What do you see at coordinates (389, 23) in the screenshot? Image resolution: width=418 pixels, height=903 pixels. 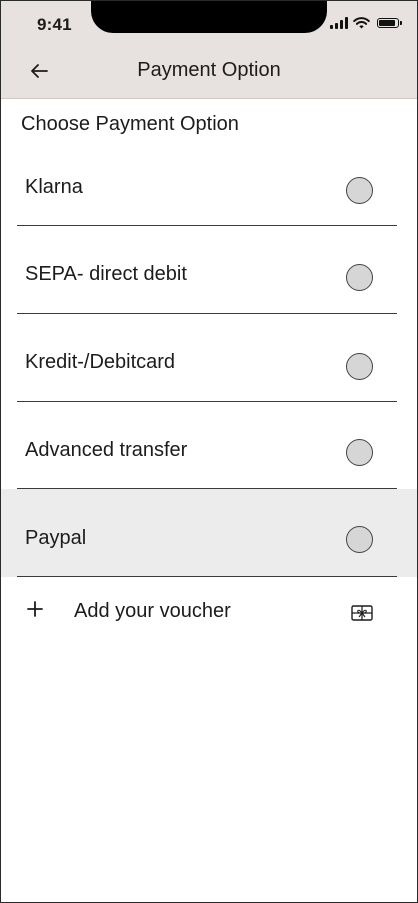 I see `battery-icon` at bounding box center [389, 23].